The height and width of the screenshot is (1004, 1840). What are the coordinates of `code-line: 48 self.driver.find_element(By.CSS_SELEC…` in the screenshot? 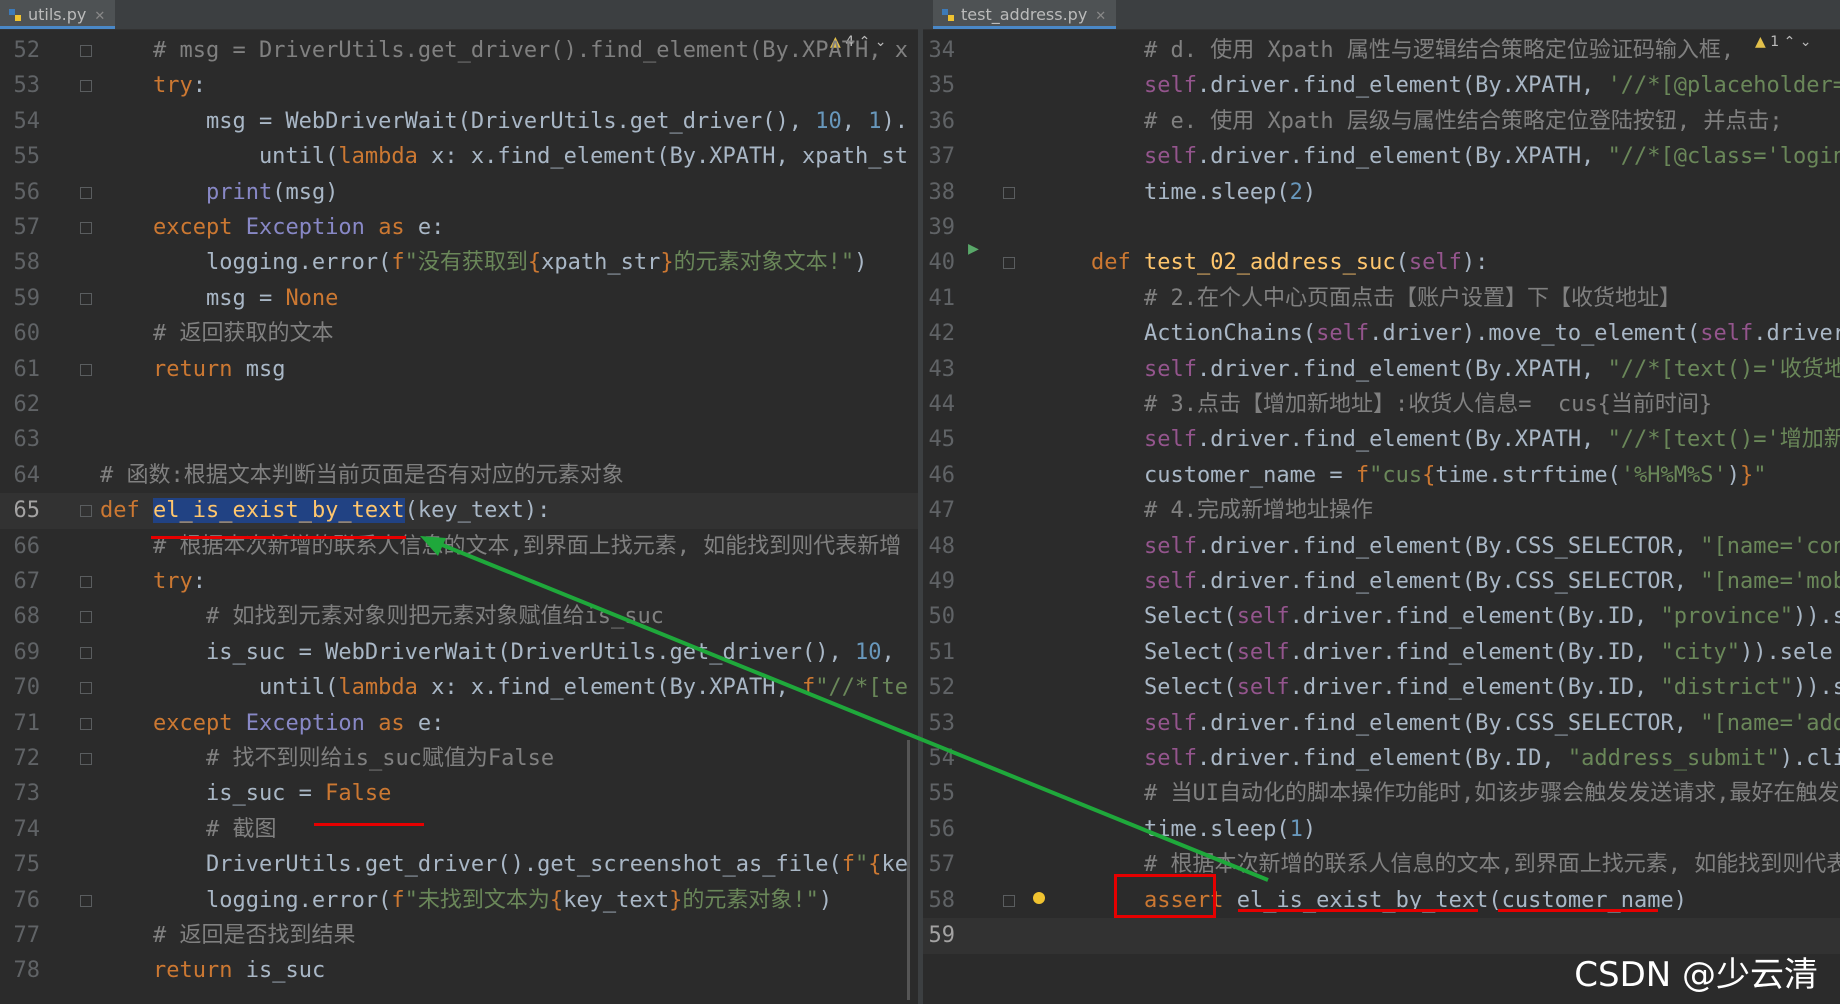 It's located at (1381, 547).